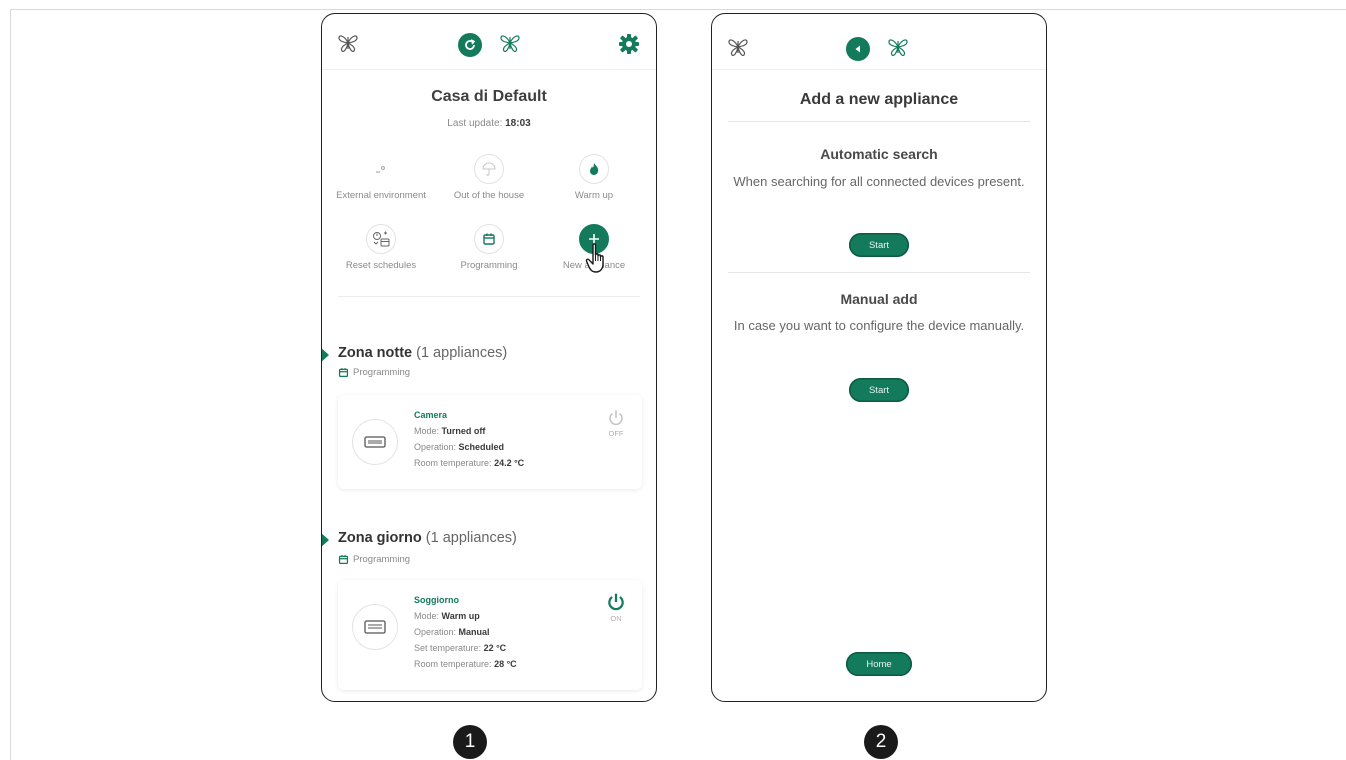 The image size is (1346, 760). I want to click on refresh-button, so click(470, 45).